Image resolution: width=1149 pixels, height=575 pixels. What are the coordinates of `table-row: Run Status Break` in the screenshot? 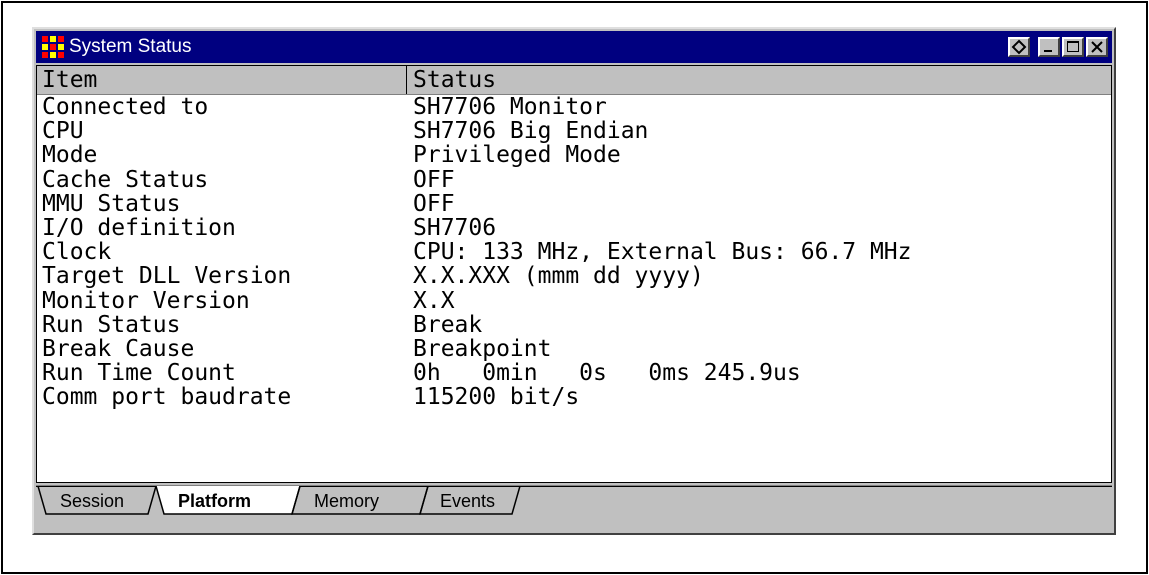 It's located at (574, 325).